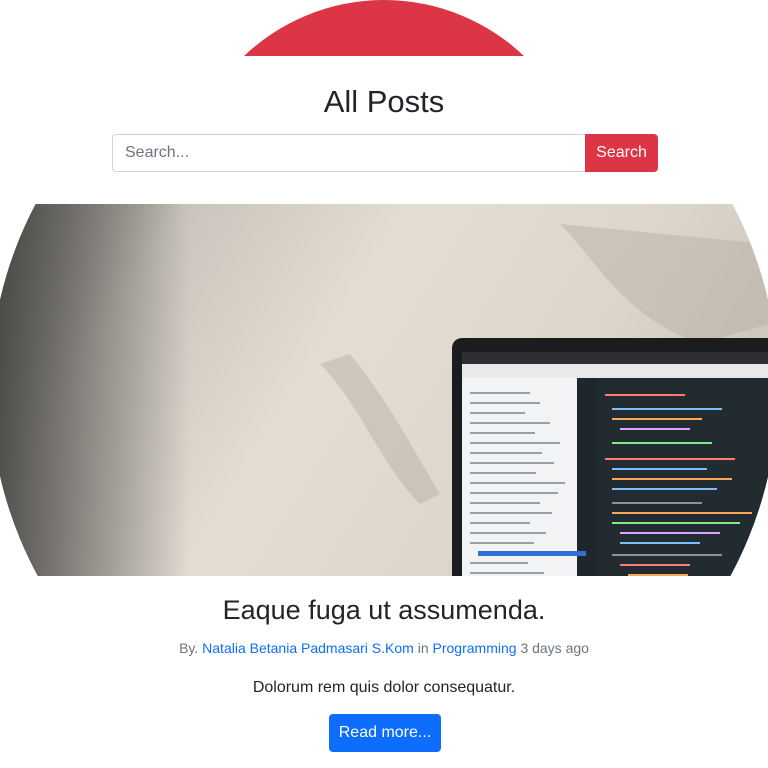 Image resolution: width=768 pixels, height=768 pixels. Describe the element at coordinates (610, 457) in the screenshot. I see `laptop` at that location.